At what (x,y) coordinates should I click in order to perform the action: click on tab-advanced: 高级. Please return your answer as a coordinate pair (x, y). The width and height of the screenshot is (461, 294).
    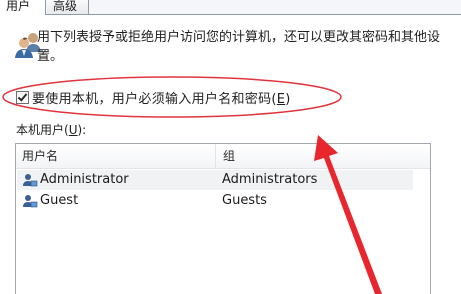
    Looking at the image, I should click on (68, 7).